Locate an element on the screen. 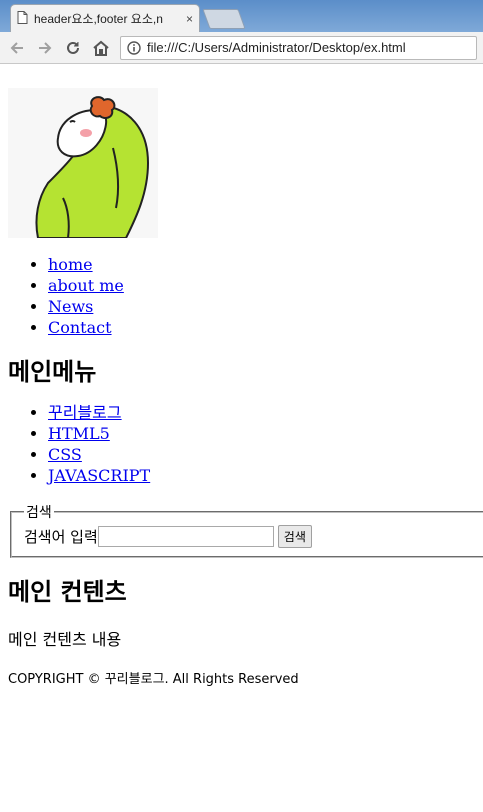  search-button: 검색 is located at coordinates (294, 536).